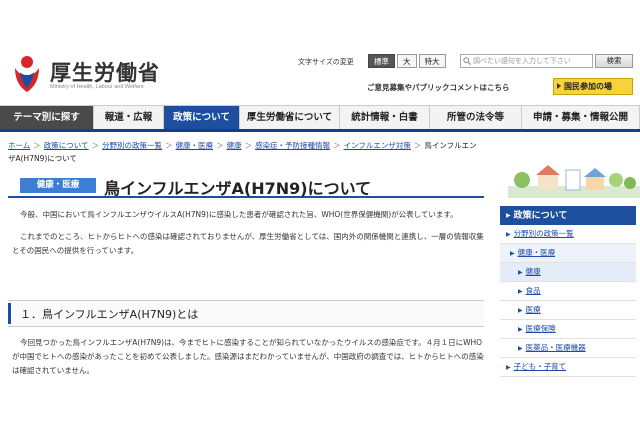 This screenshot has width=640, height=426. Describe the element at coordinates (19, 145) in the screenshot. I see `breadcrumb-home: ホーム` at that location.